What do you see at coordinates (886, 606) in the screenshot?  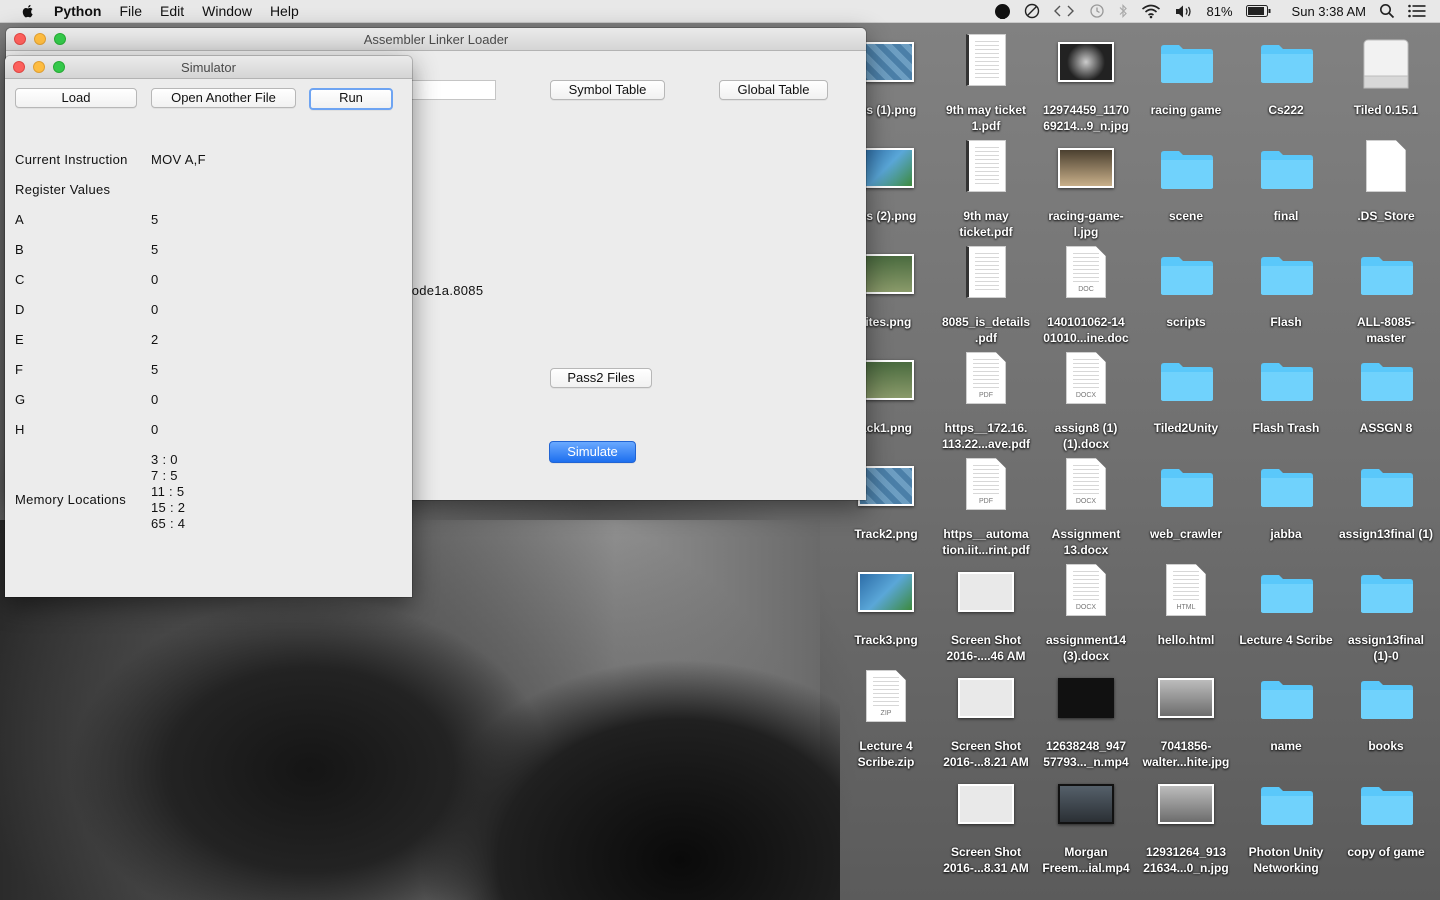 I see `desktop-item: Track3.png` at bounding box center [886, 606].